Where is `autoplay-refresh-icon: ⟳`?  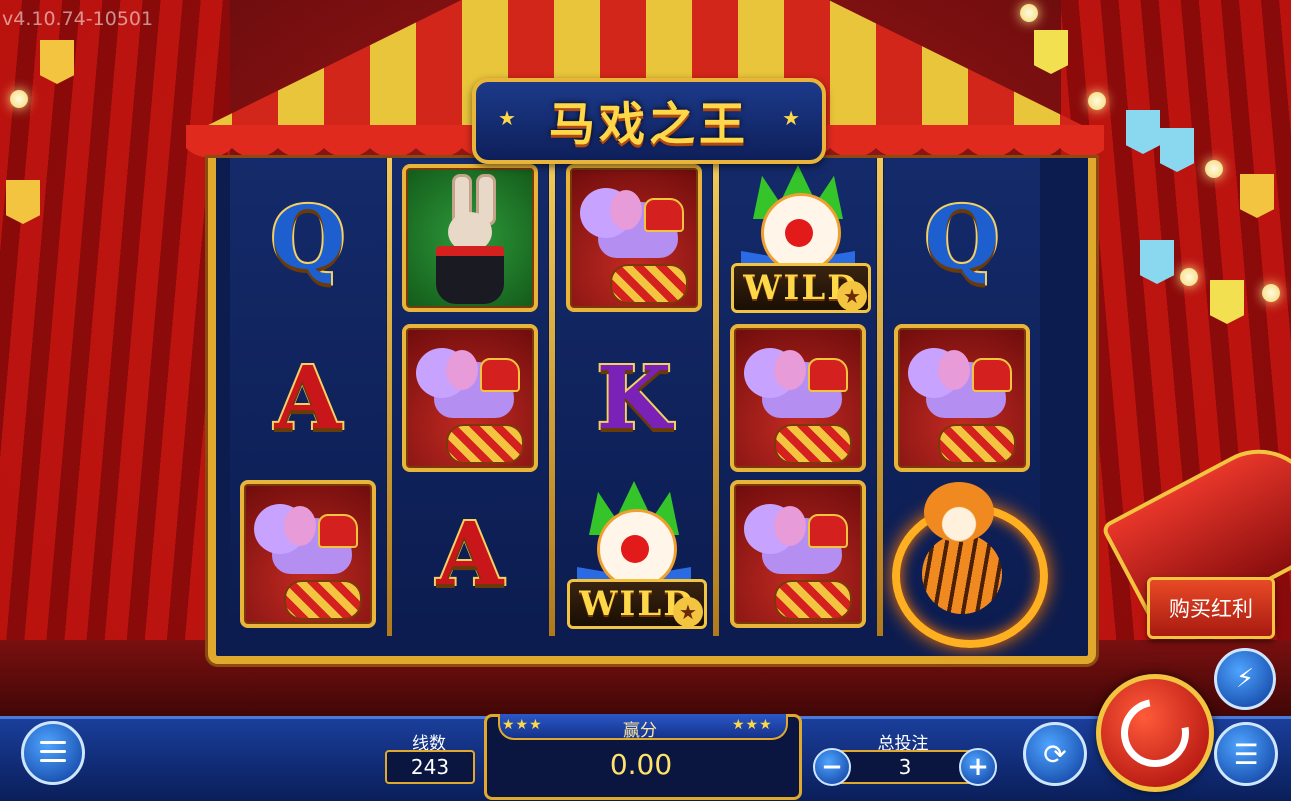 autoplay-refresh-icon: ⟳ is located at coordinates (1055, 754).